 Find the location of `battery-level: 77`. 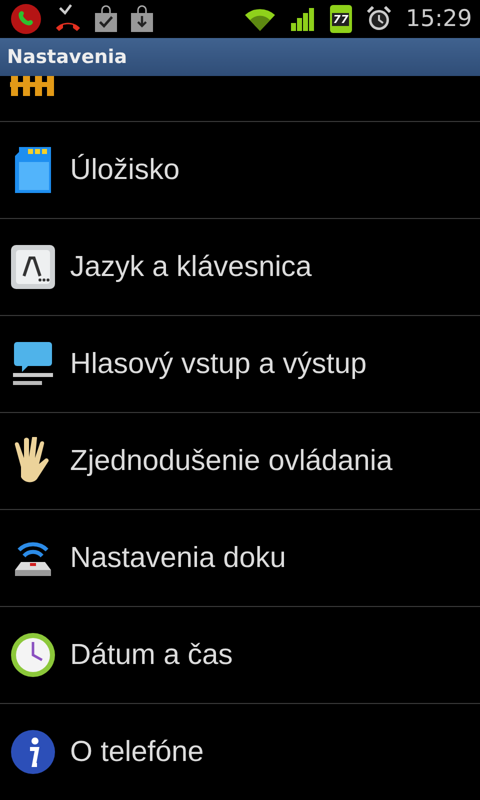

battery-level: 77 is located at coordinates (341, 19).